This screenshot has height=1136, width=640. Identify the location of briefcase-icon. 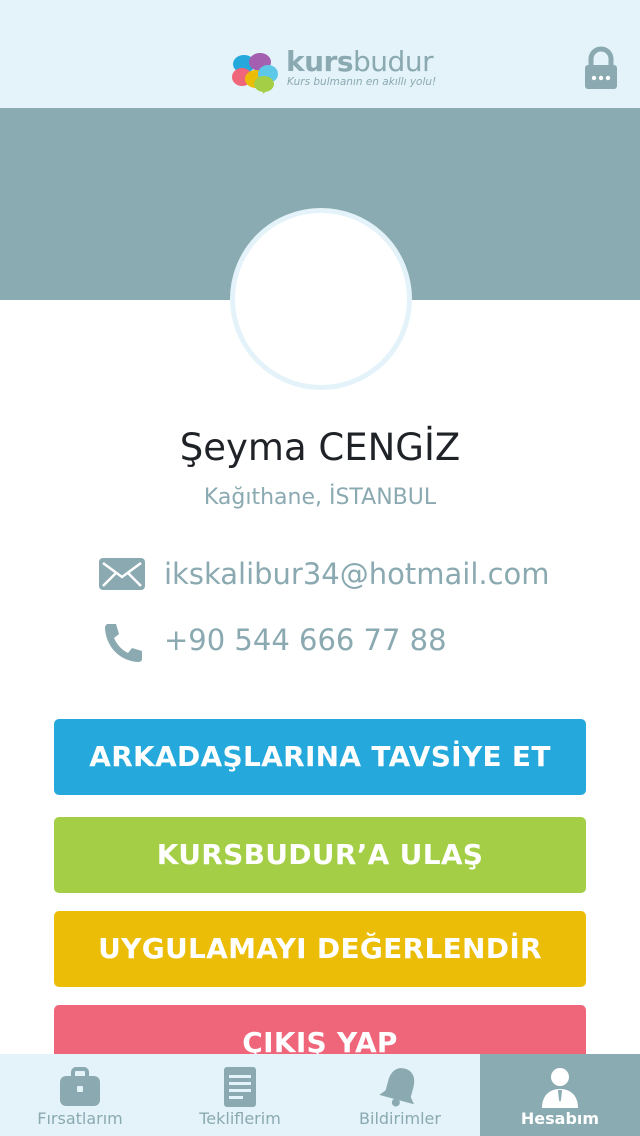
(80, 1086).